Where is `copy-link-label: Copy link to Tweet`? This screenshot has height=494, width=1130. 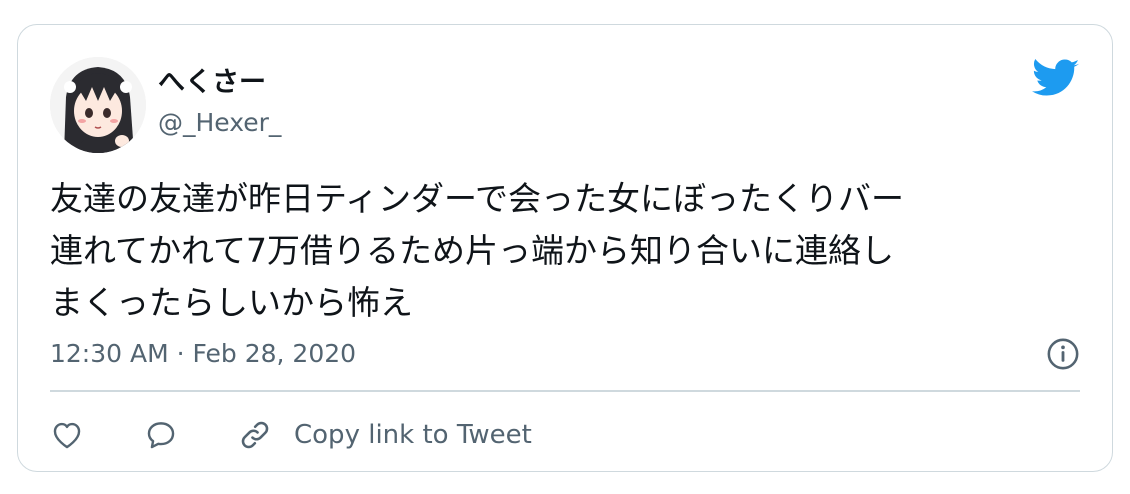 copy-link-label: Copy link to Tweet is located at coordinates (413, 435).